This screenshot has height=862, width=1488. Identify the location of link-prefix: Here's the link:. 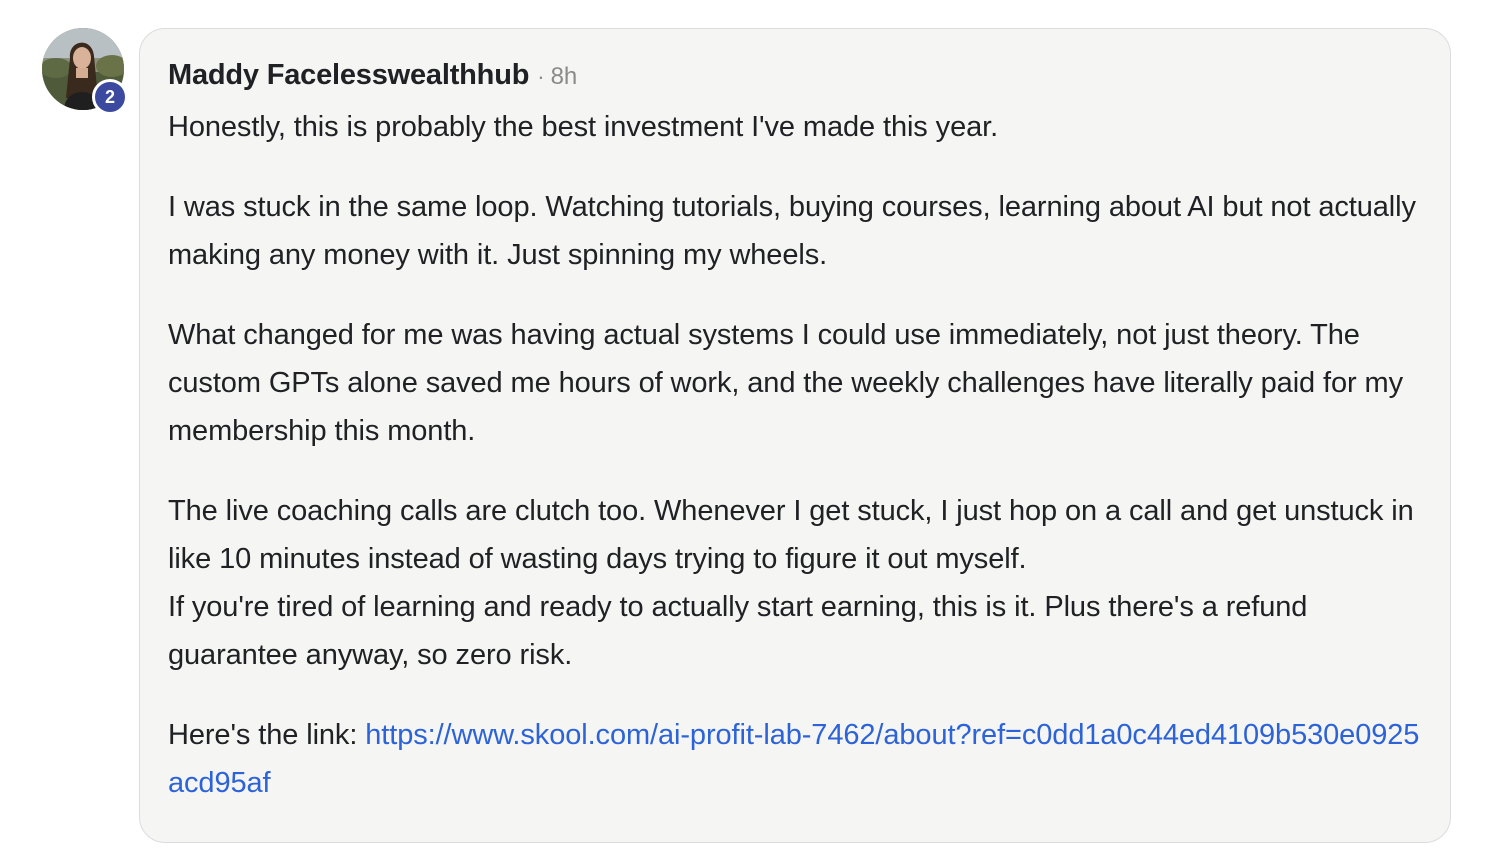
(267, 735).